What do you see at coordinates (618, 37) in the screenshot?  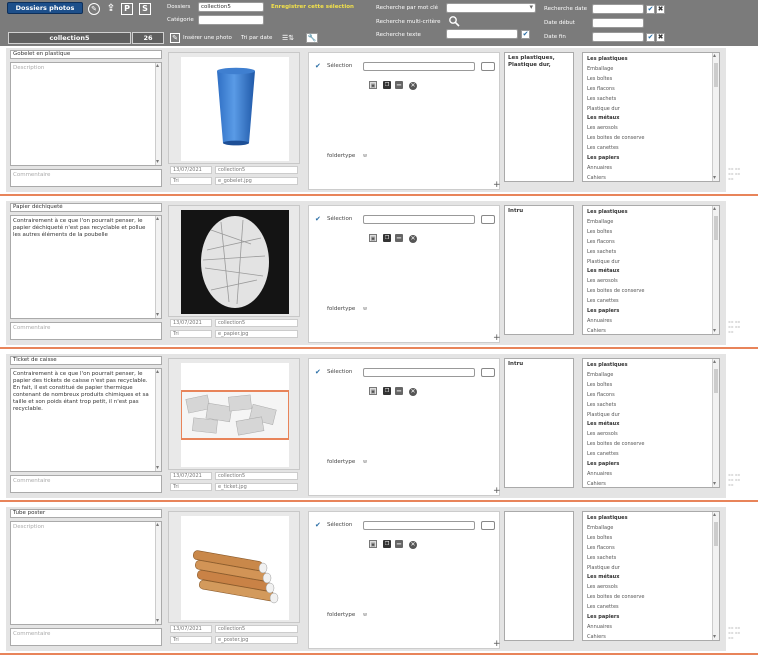 I see `date-end-input` at bounding box center [618, 37].